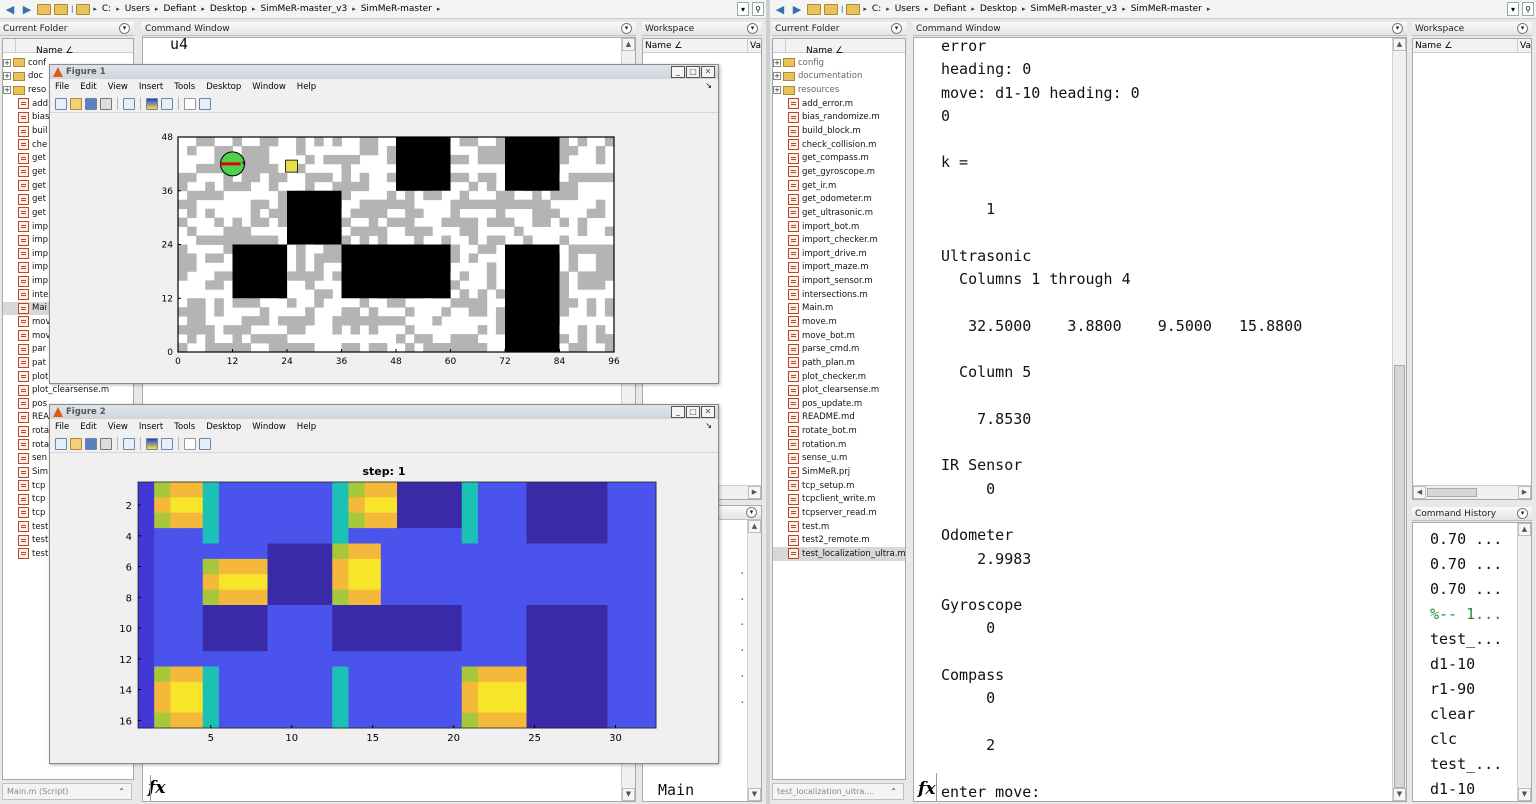 The height and width of the screenshot is (804, 1536). Describe the element at coordinates (926, 789) in the screenshot. I see `fx-icon: fx` at that location.